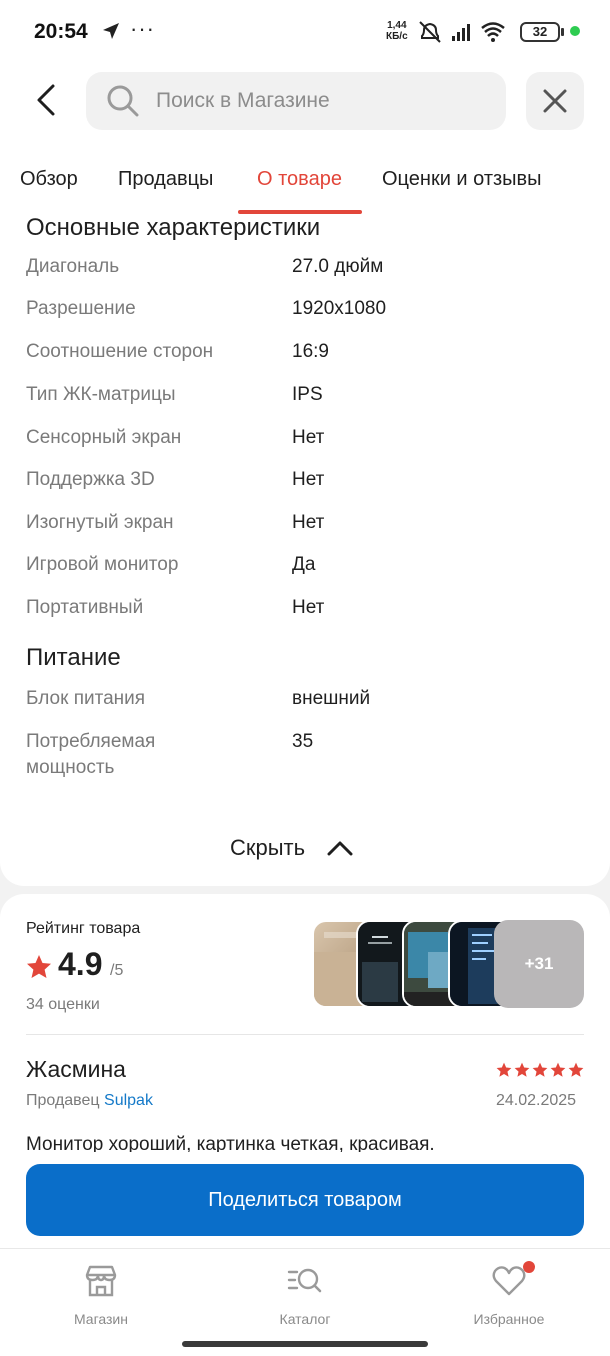 The width and height of the screenshot is (610, 1356). What do you see at coordinates (509, 1281) in the screenshot?
I see `heart-icon` at bounding box center [509, 1281].